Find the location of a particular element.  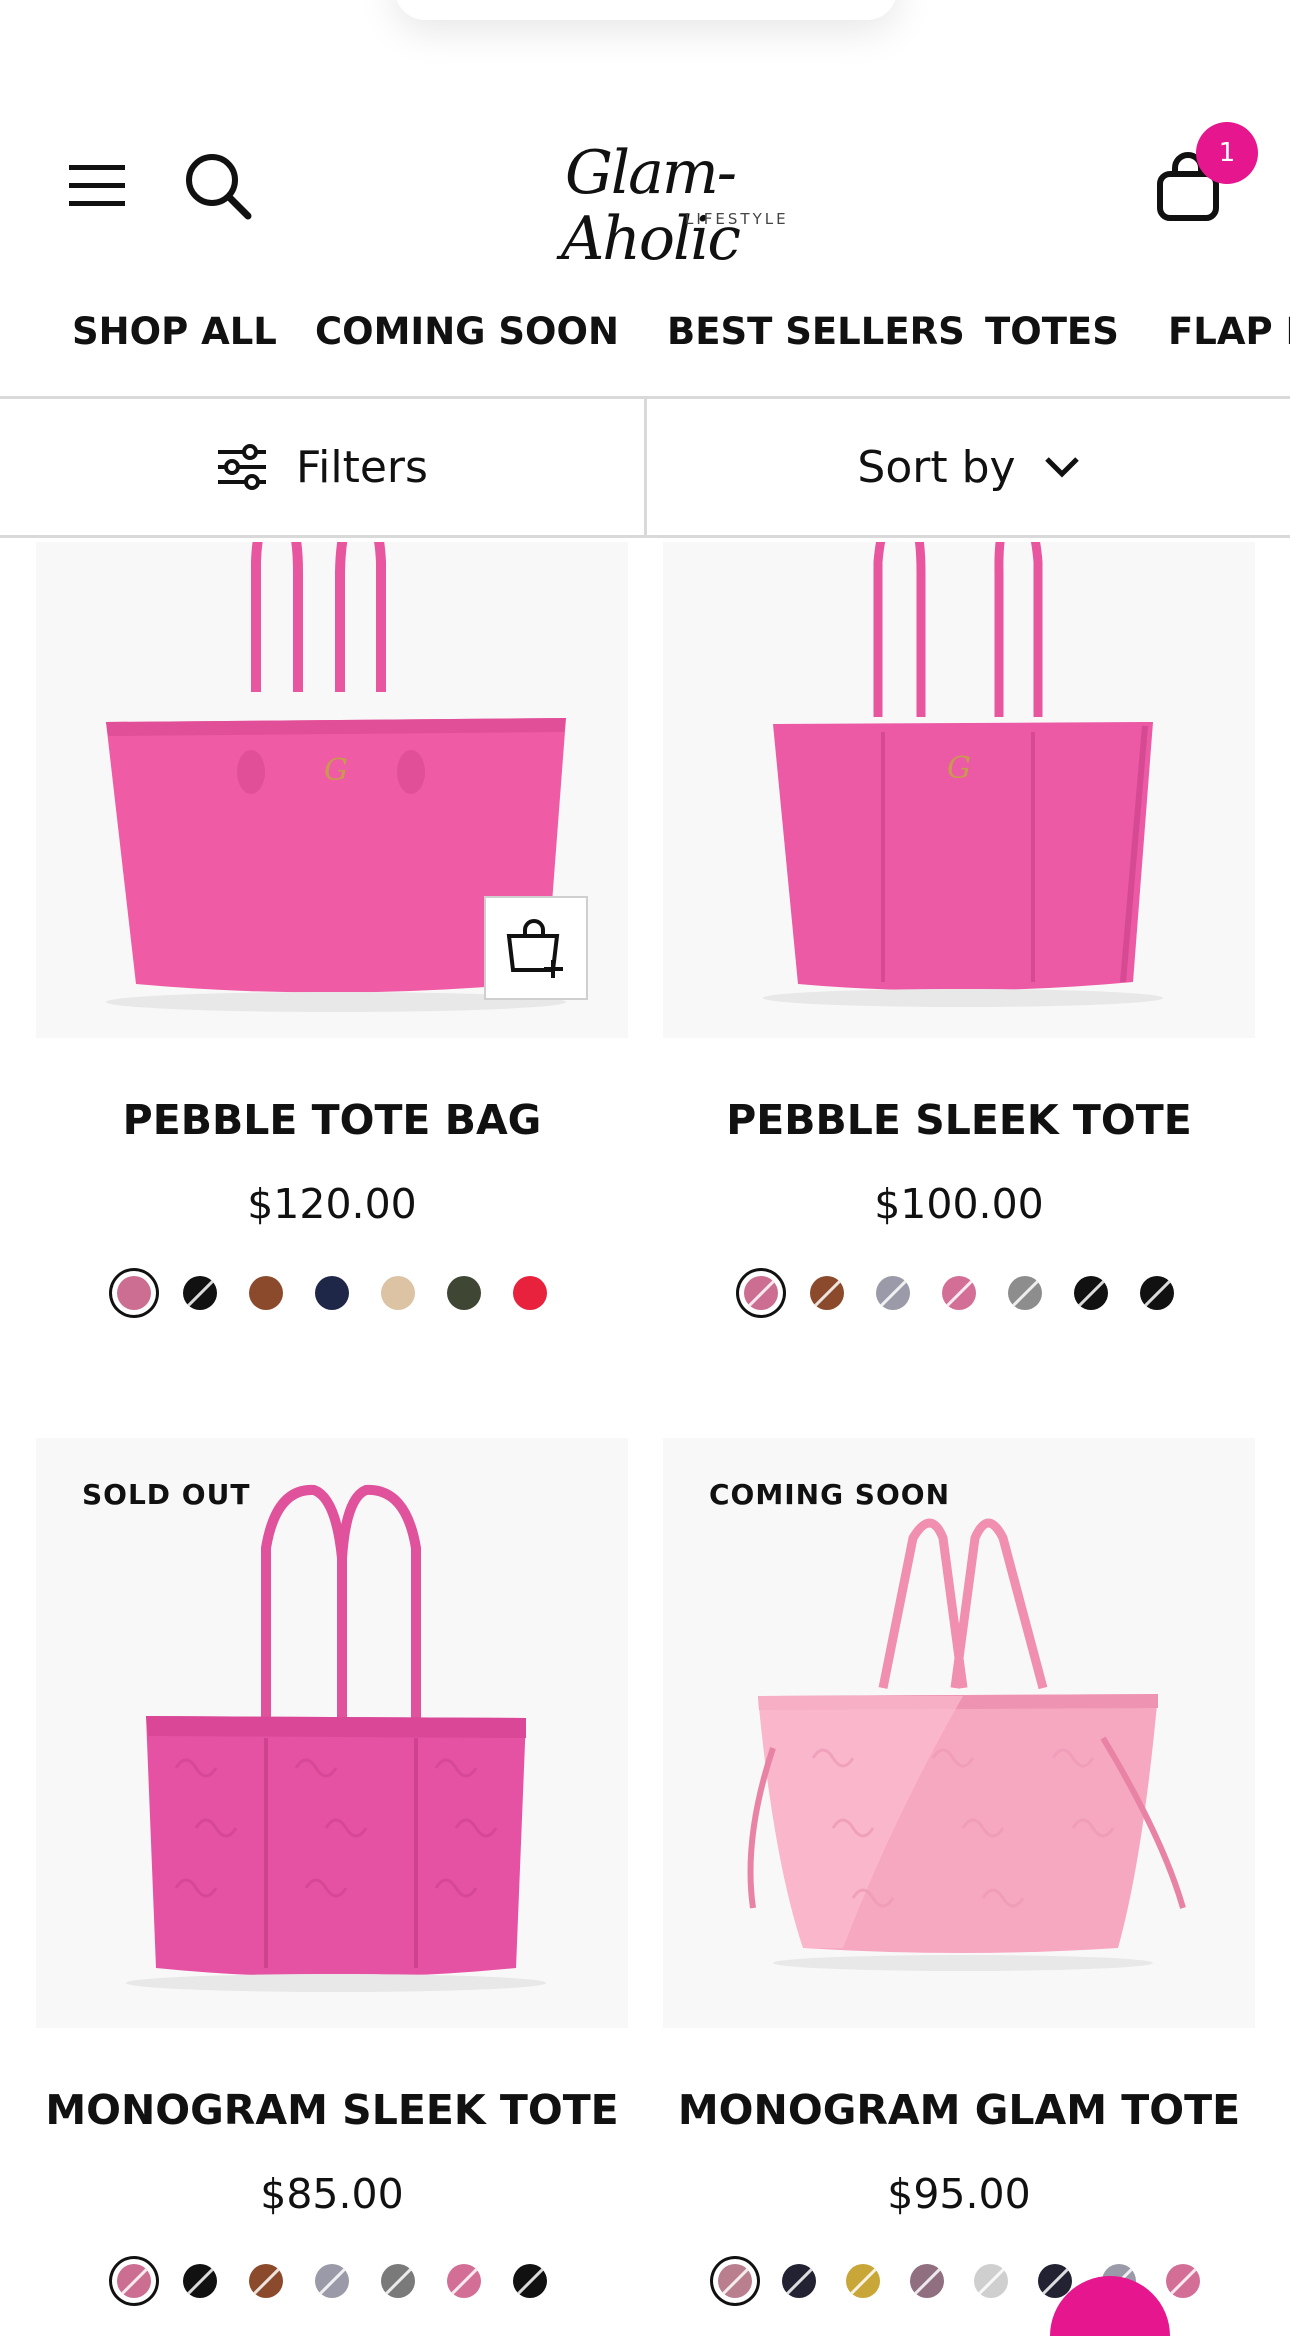

nav-coming-soon: COMING SOON is located at coordinates (467, 331).